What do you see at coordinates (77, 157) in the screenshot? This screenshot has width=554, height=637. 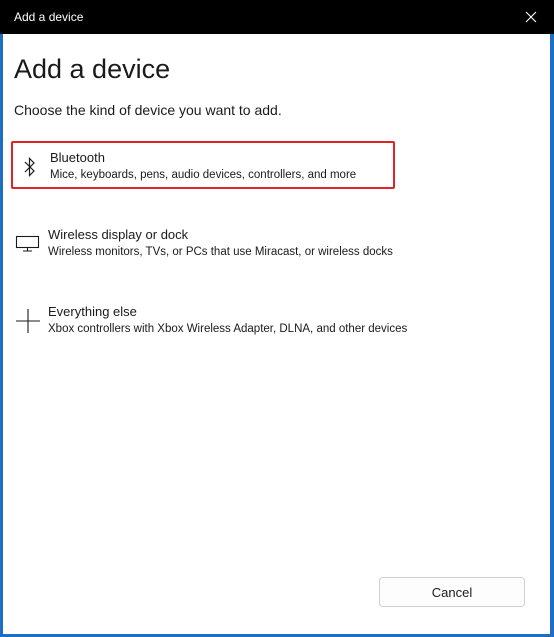 I see `option-bluetooth-title: Bluetooth` at bounding box center [77, 157].